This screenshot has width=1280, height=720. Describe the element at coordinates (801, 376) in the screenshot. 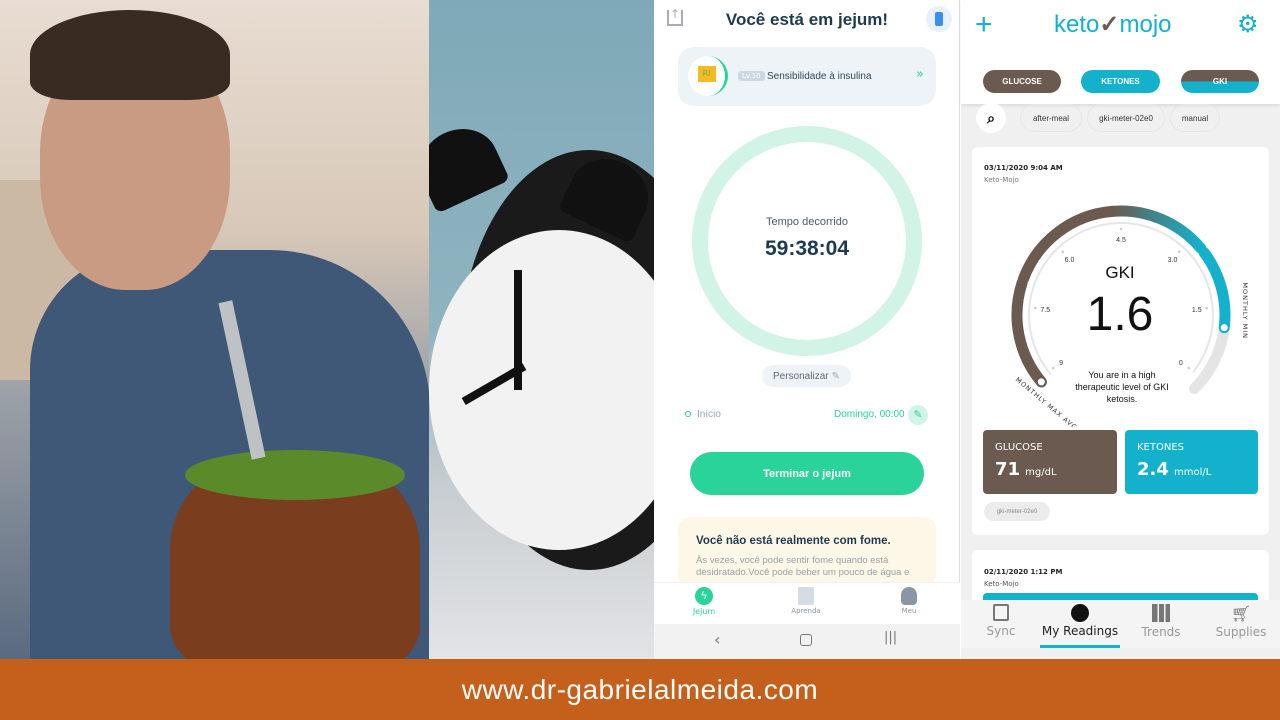

I see `customize-label: Personalizar` at that location.